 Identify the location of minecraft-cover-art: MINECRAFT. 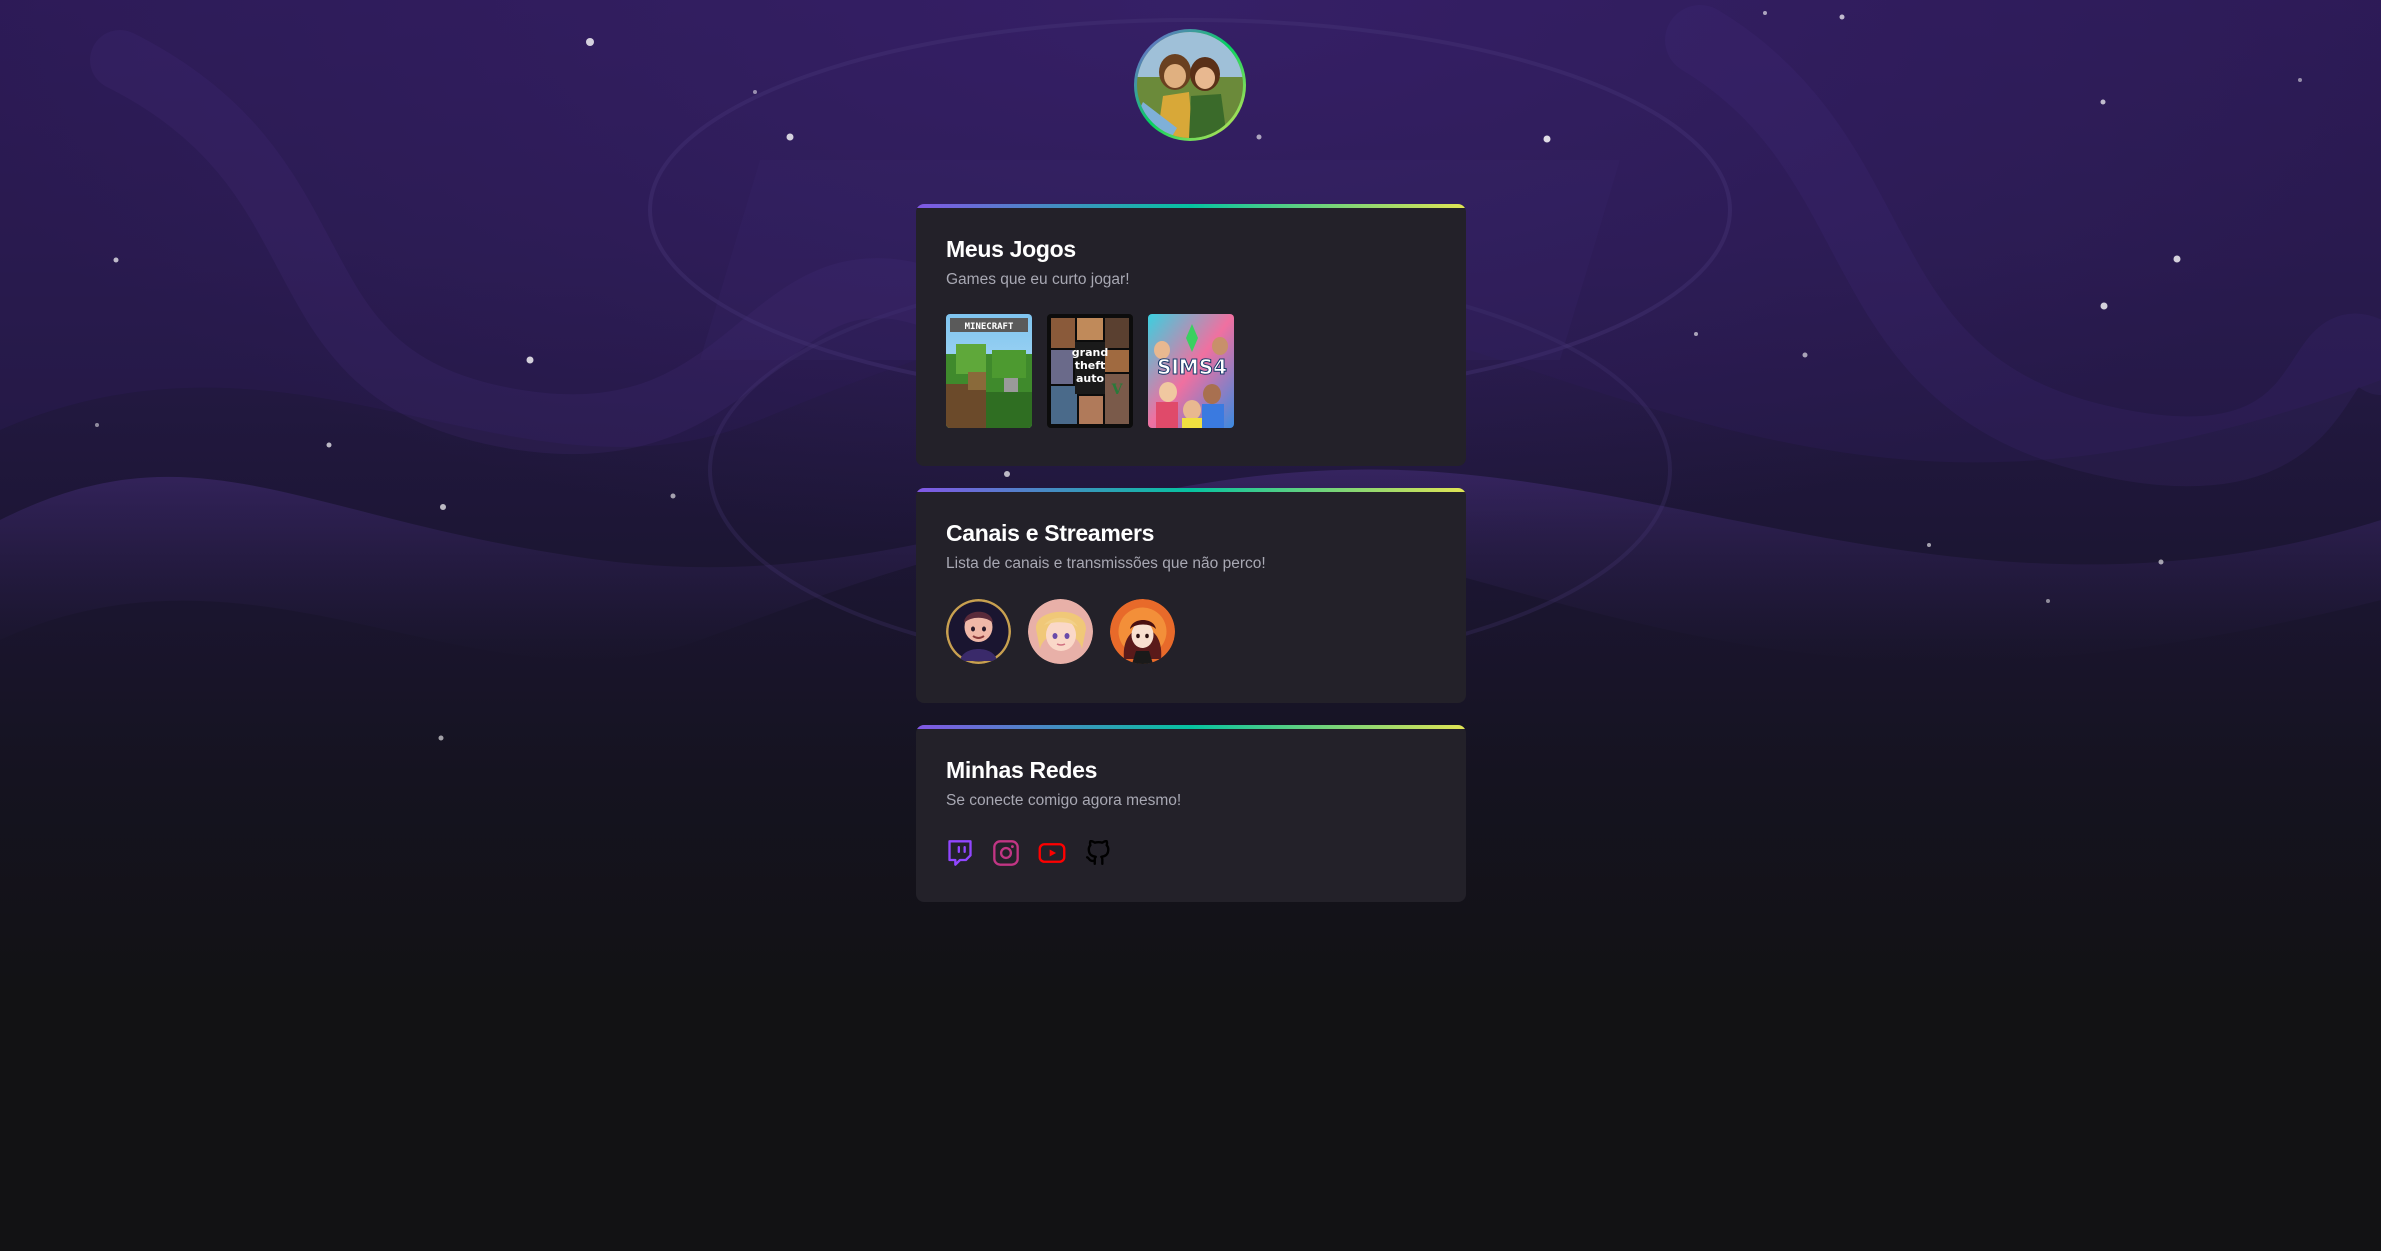
(989, 371).